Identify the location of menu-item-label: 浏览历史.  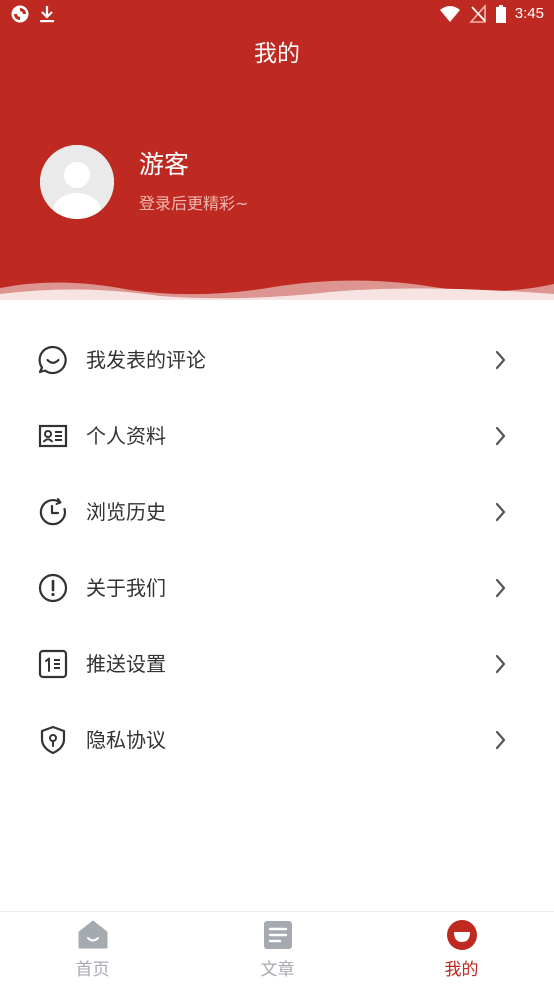
(126, 512).